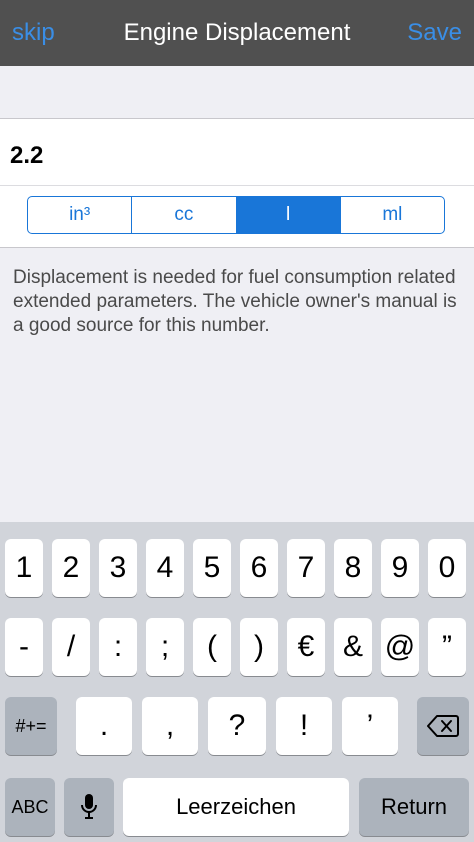  What do you see at coordinates (392, 215) in the screenshot?
I see `unit-segment-ml: ml` at bounding box center [392, 215].